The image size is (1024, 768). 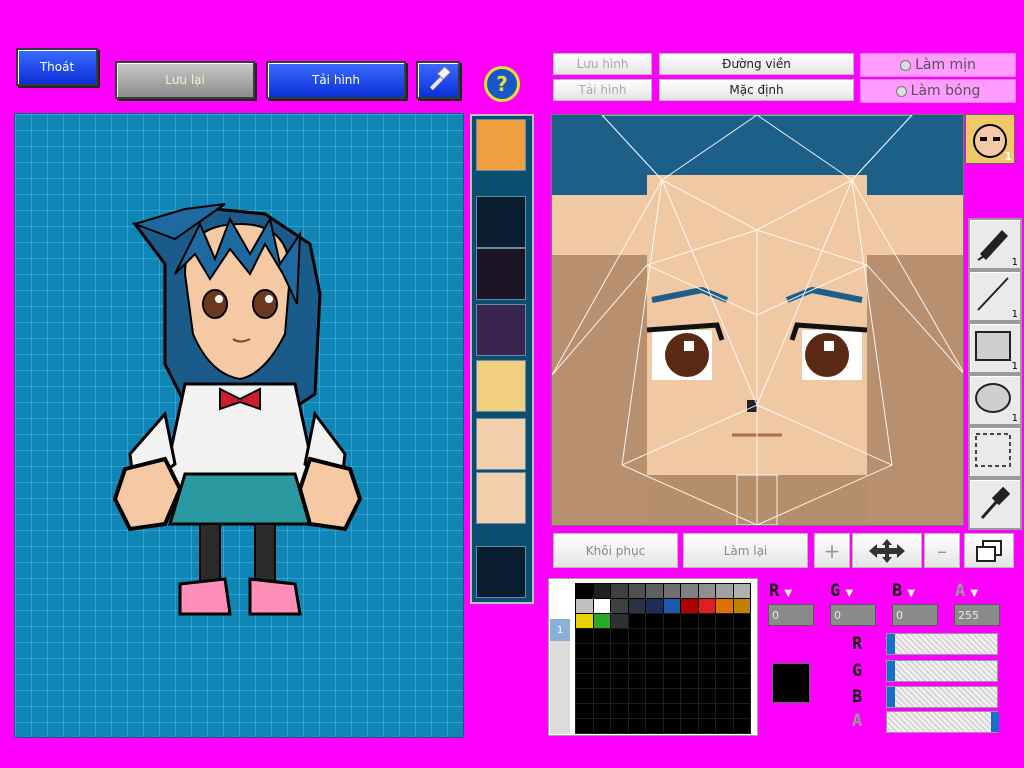 What do you see at coordinates (995, 348) in the screenshot?
I see `rectangle-tool: 1` at bounding box center [995, 348].